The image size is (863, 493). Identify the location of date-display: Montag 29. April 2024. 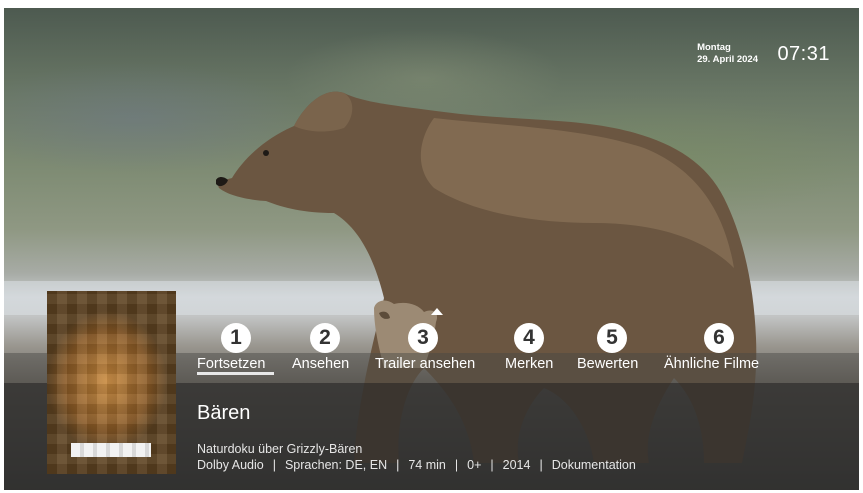
(727, 54).